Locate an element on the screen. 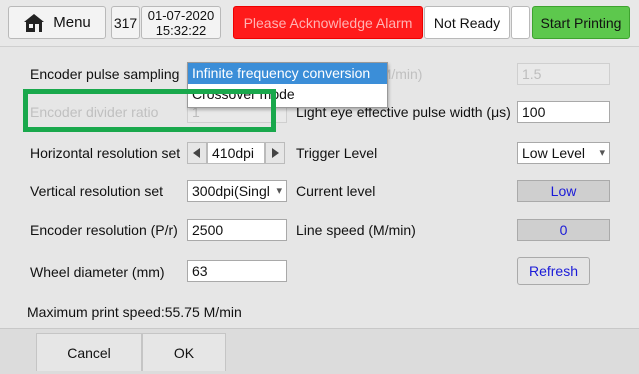  arrow-left-icon is located at coordinates (196, 153).